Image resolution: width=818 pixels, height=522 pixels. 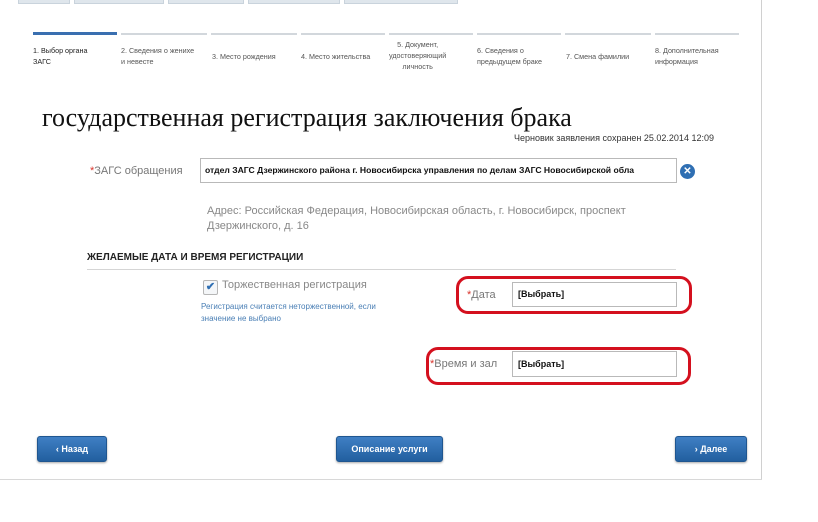 I want to click on service-description-button: Описание услуги, so click(x=389, y=449).